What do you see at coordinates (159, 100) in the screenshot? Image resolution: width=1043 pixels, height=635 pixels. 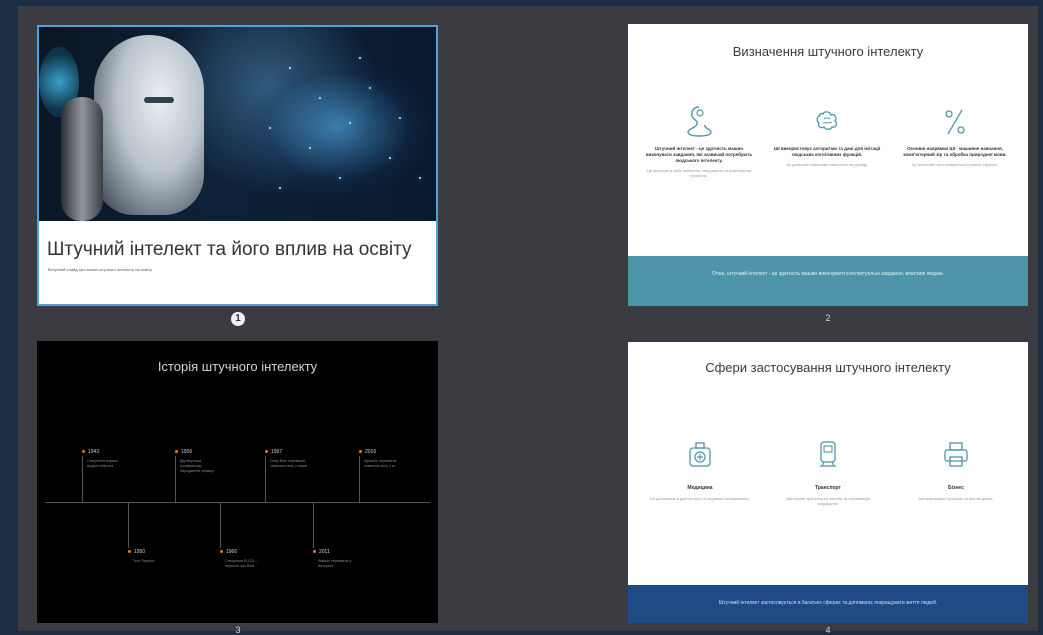 I see `robot-eye` at bounding box center [159, 100].